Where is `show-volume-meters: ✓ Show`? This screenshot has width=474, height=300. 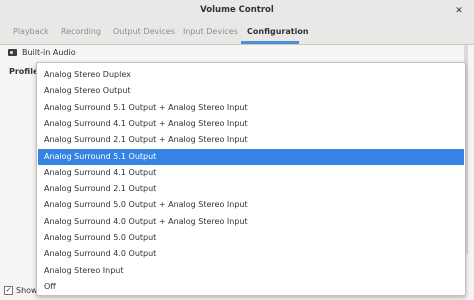 show-volume-meters: ✓ Show is located at coordinates (21, 290).